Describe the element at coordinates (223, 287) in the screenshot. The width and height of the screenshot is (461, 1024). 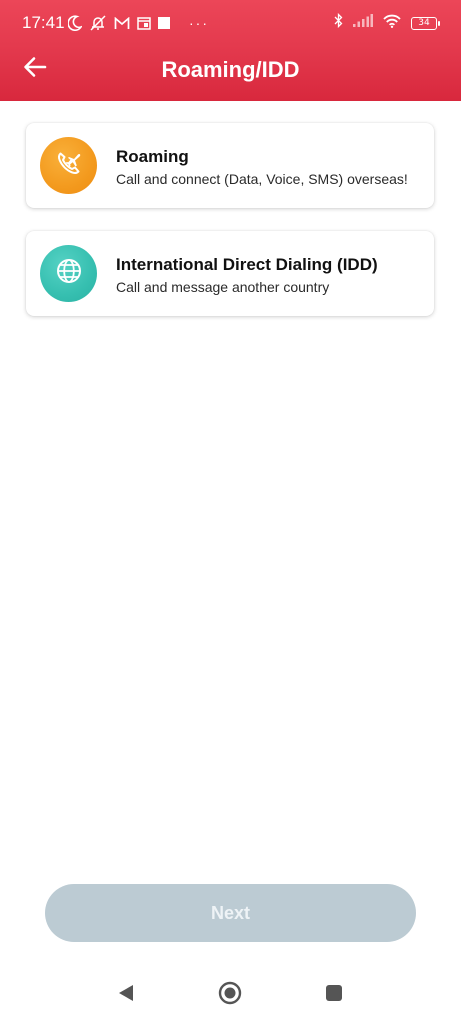
I see `idd-subtitle: Call and message another country` at that location.